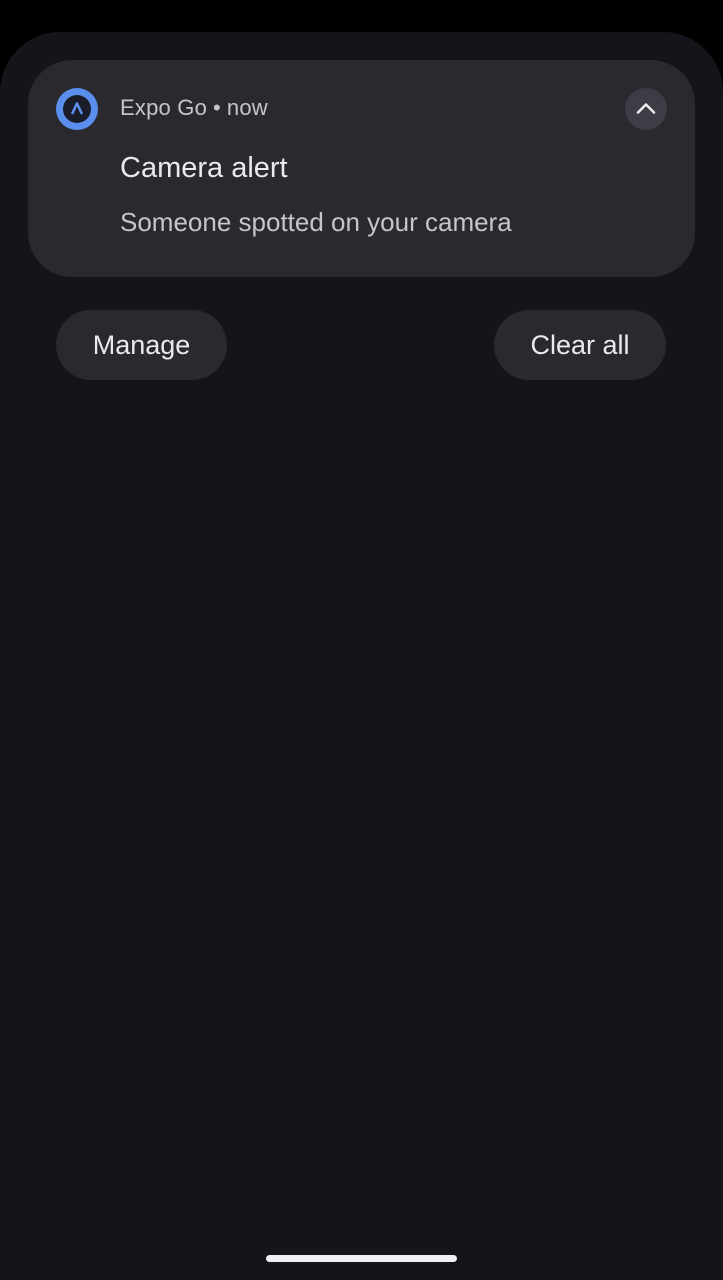  Describe the element at coordinates (361, 1258) in the screenshot. I see `home-gesture-bar` at that location.